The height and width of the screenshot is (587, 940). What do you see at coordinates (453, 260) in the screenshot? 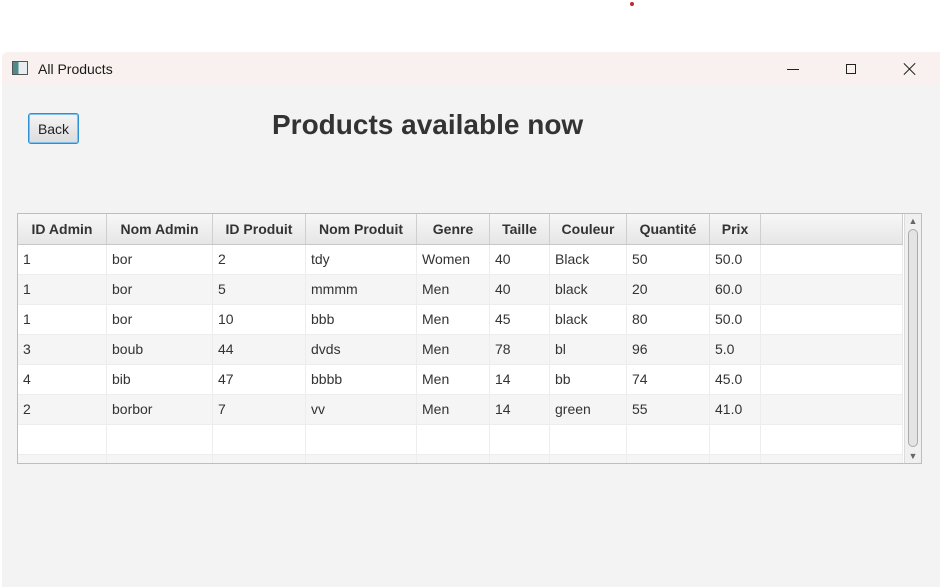
I see `cell-genre: Women` at bounding box center [453, 260].